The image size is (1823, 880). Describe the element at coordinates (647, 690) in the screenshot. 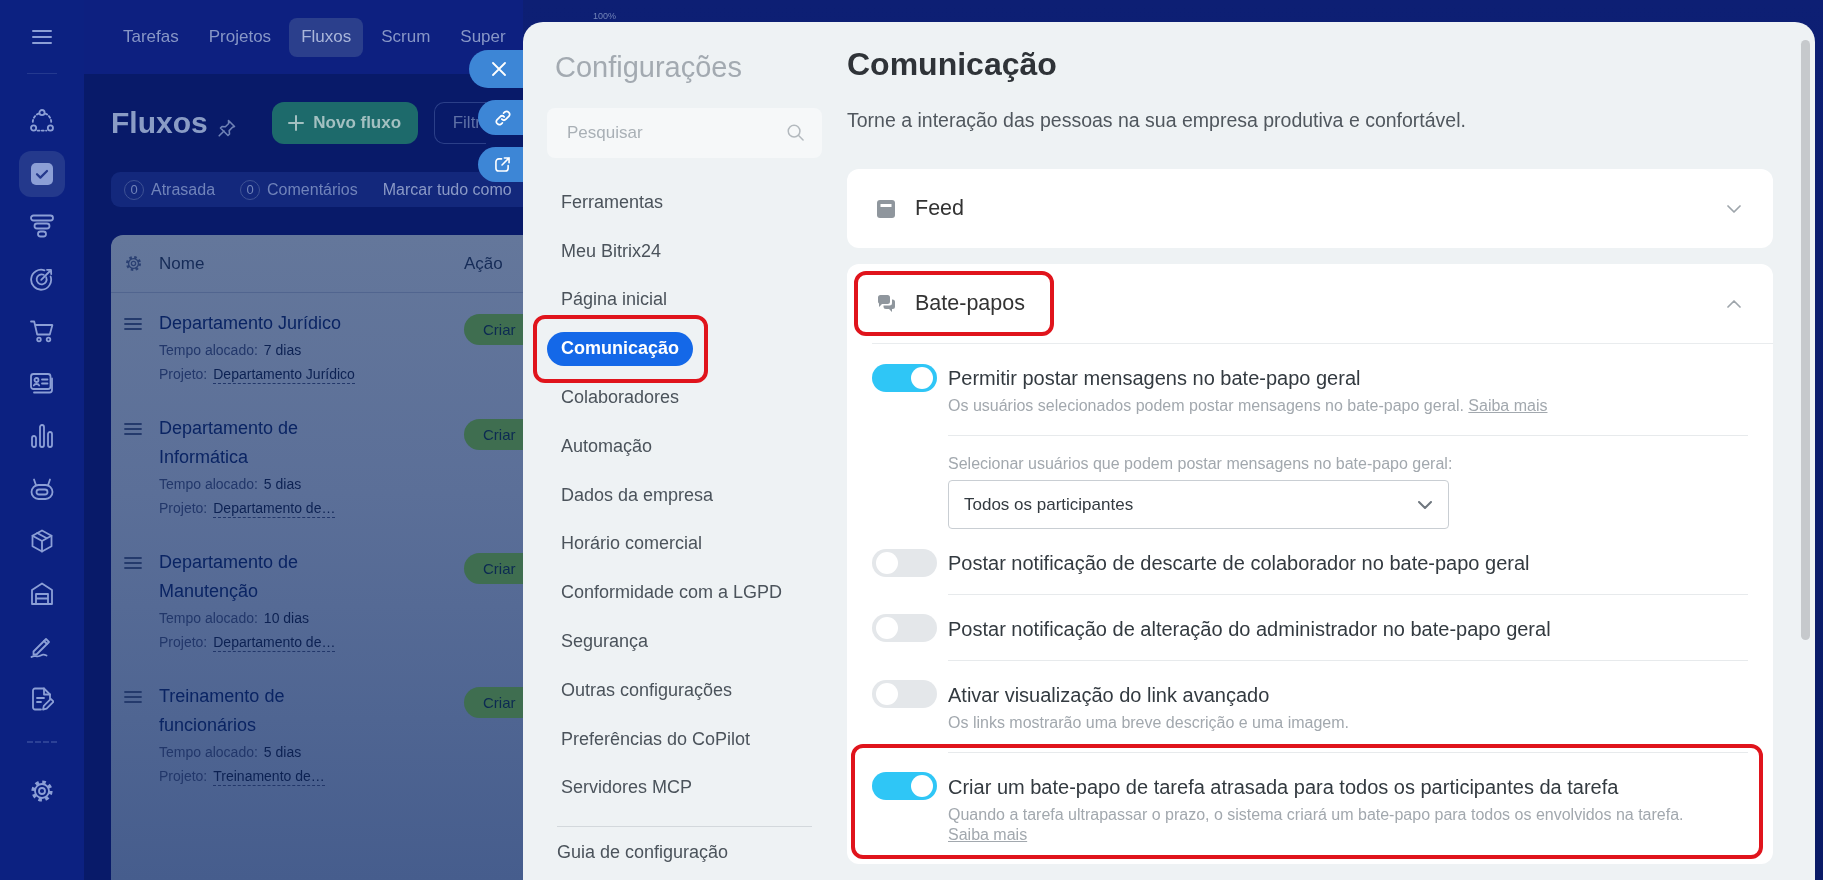

I see `settings-menu-item: Outras configurações` at that location.